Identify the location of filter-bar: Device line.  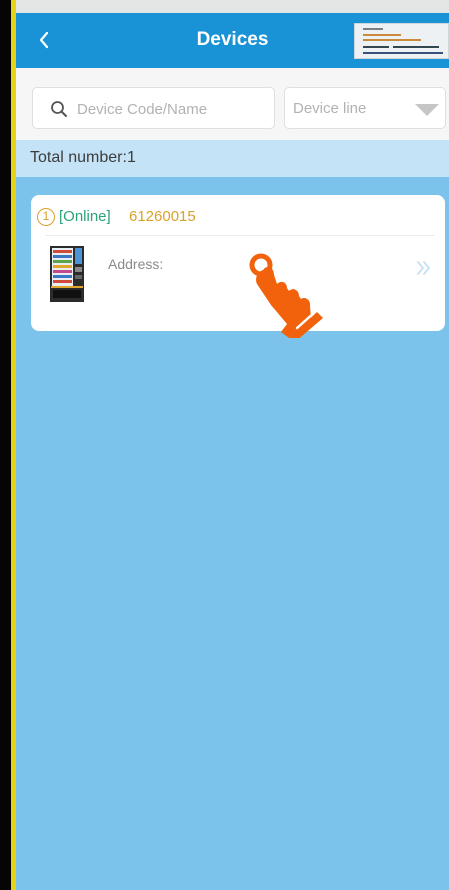
(232, 104).